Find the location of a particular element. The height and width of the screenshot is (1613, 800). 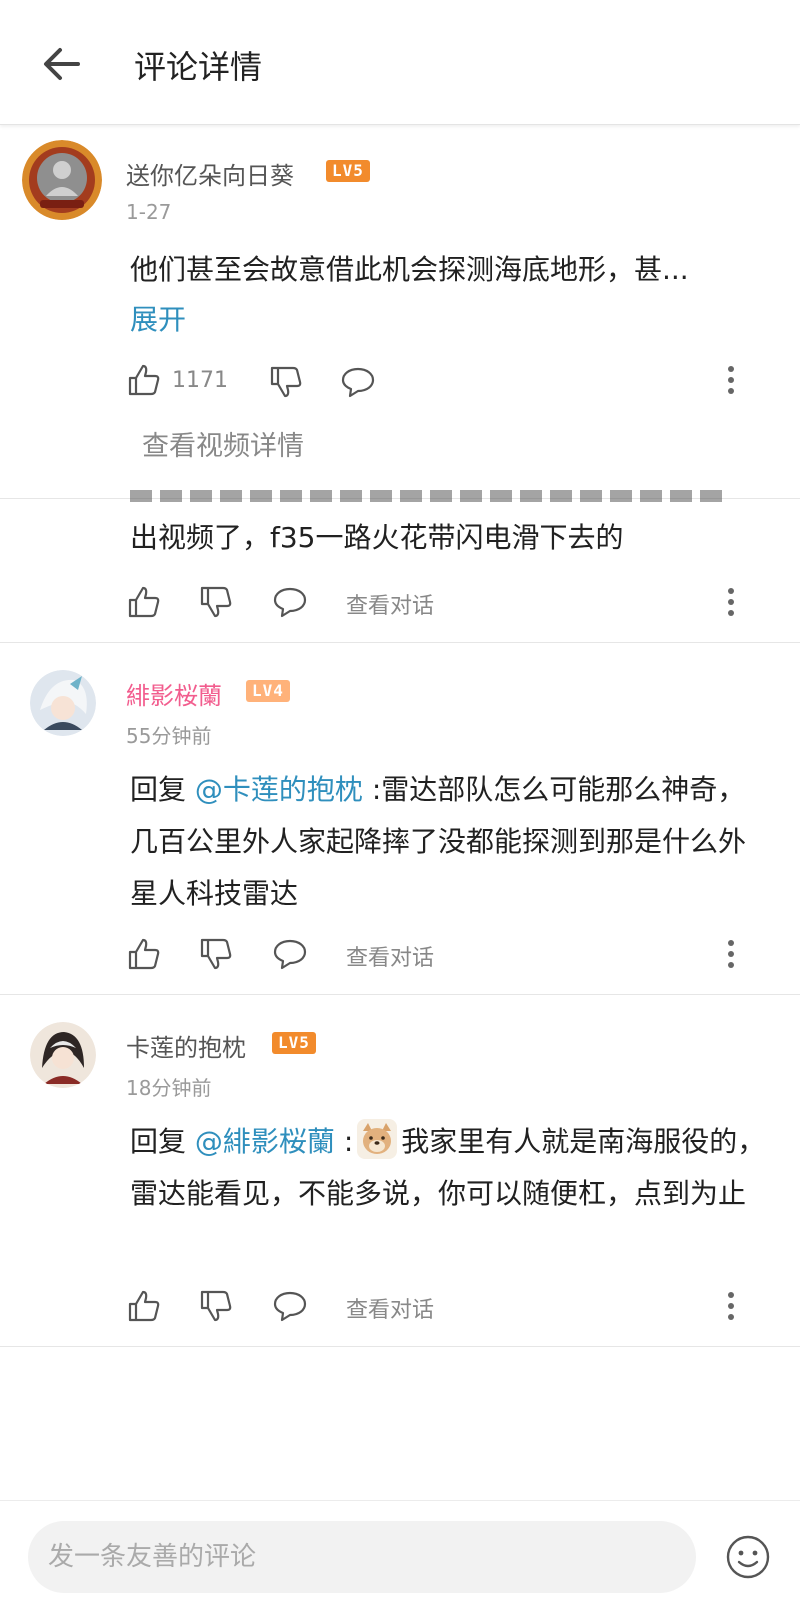

username: 卡莲的抱枕 is located at coordinates (186, 1045).